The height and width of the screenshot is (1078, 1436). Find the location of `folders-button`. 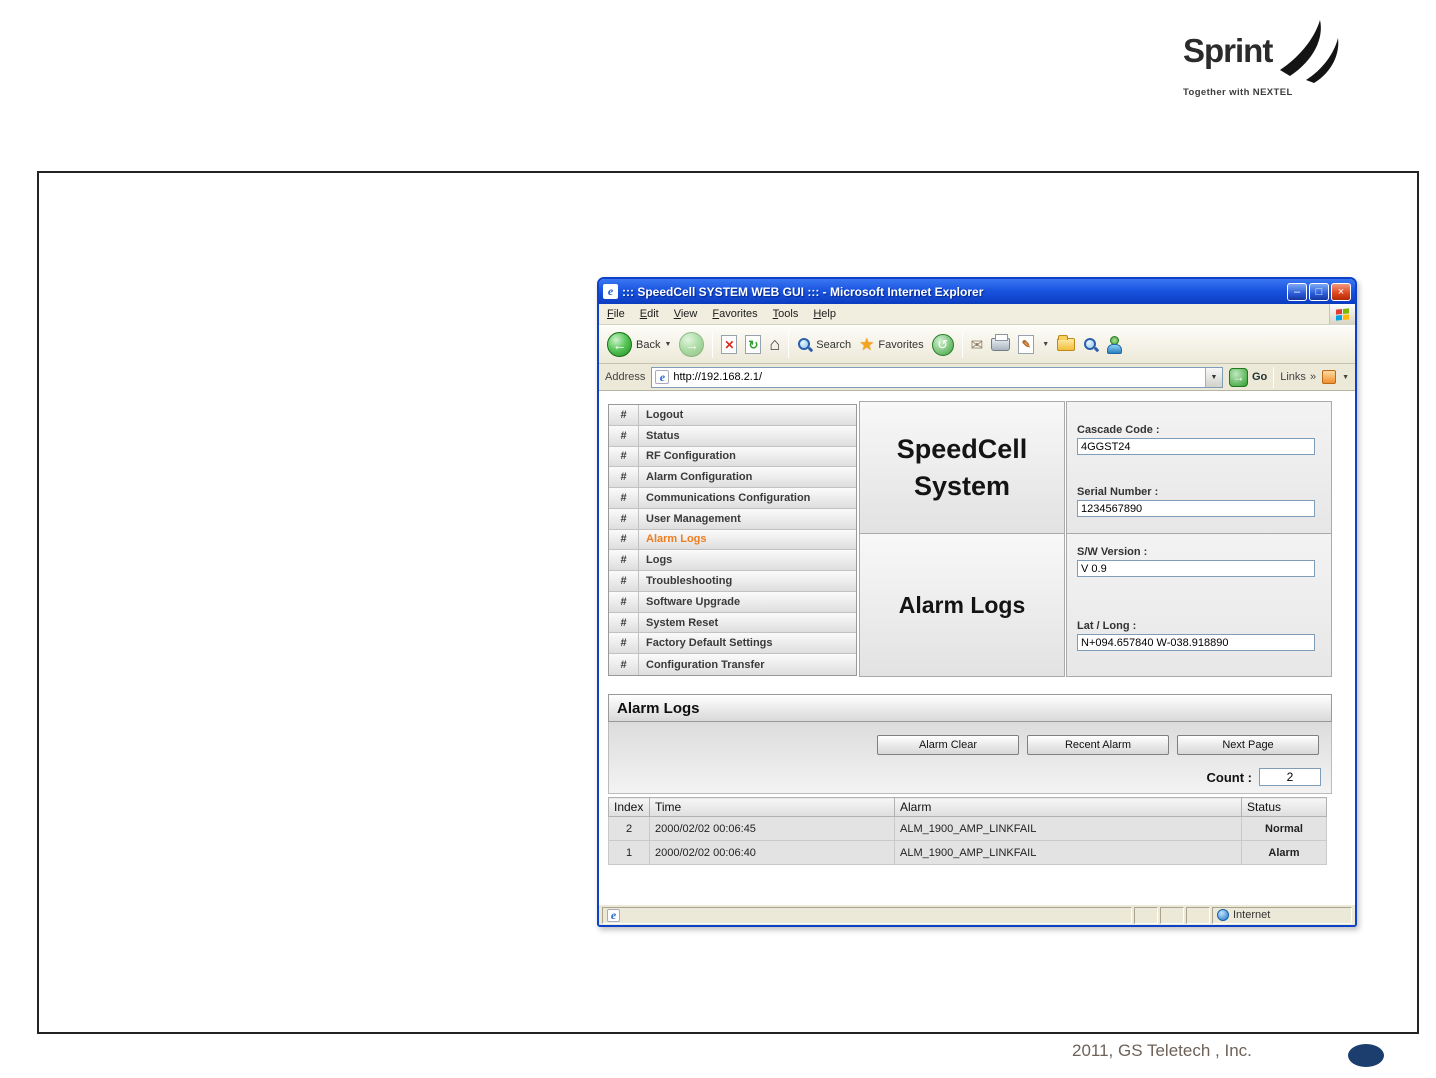

folders-button is located at coordinates (1066, 343).